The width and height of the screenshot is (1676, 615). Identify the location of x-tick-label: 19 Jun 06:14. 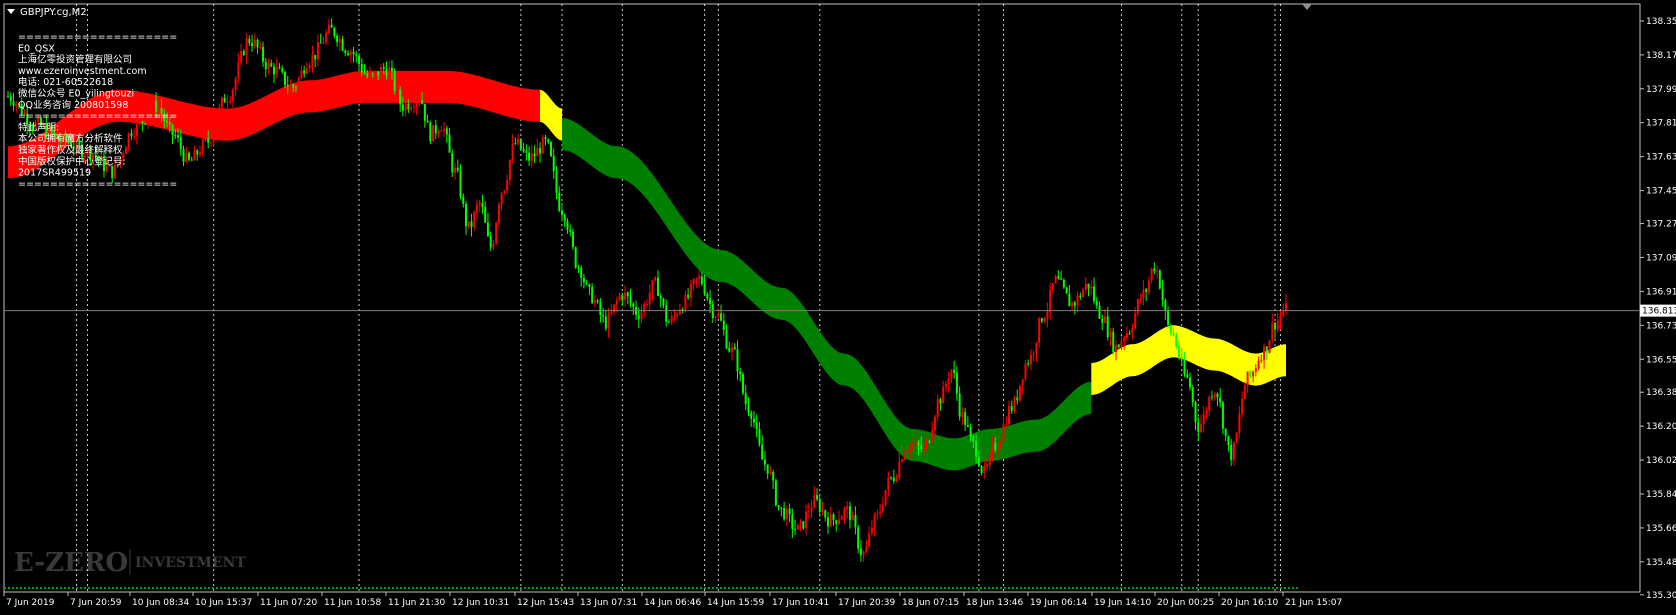
(1058, 603).